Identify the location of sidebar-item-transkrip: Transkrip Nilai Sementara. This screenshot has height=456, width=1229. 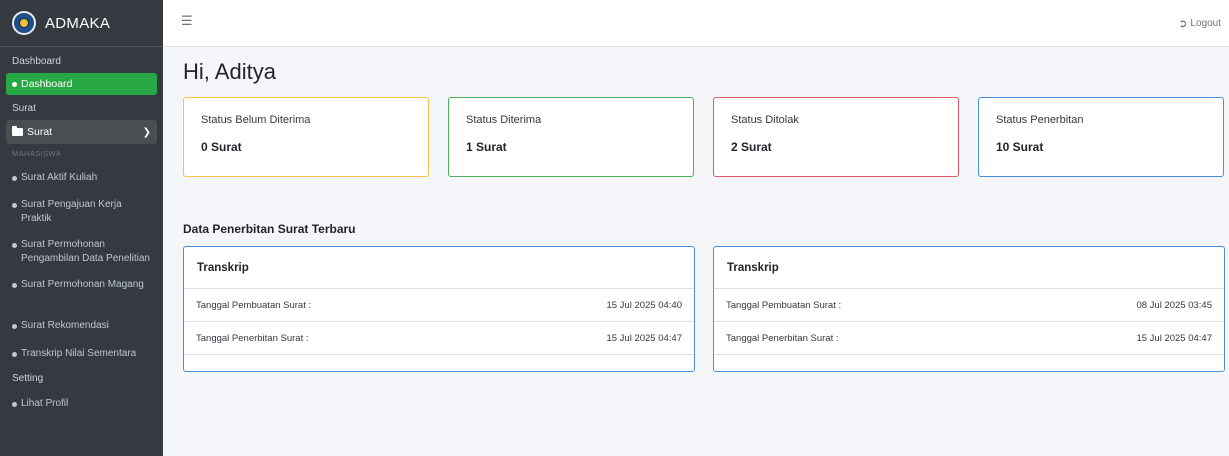
(81, 354).